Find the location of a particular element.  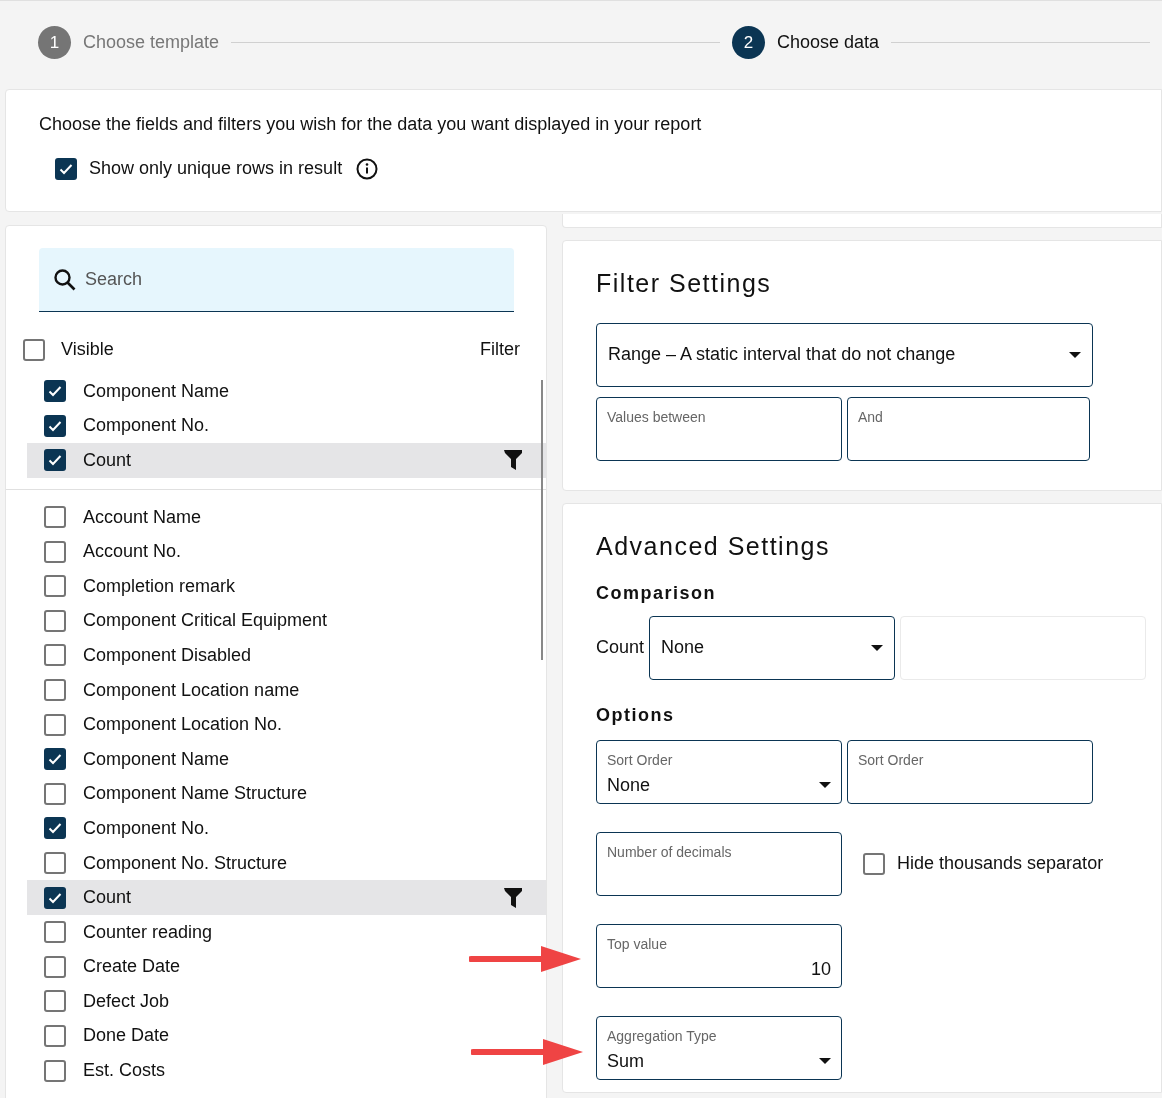

field-label: Create Date is located at coordinates (132, 967).